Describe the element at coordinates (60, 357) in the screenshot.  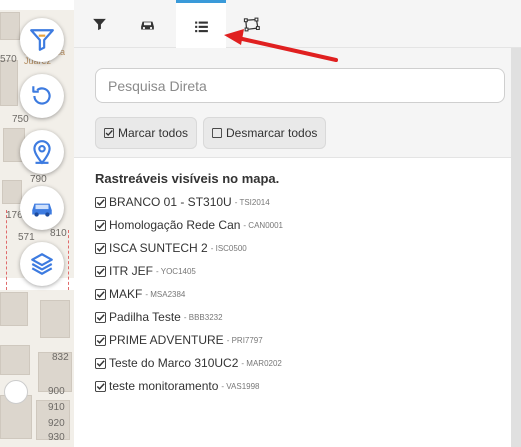
I see `map-street-number: 832` at that location.